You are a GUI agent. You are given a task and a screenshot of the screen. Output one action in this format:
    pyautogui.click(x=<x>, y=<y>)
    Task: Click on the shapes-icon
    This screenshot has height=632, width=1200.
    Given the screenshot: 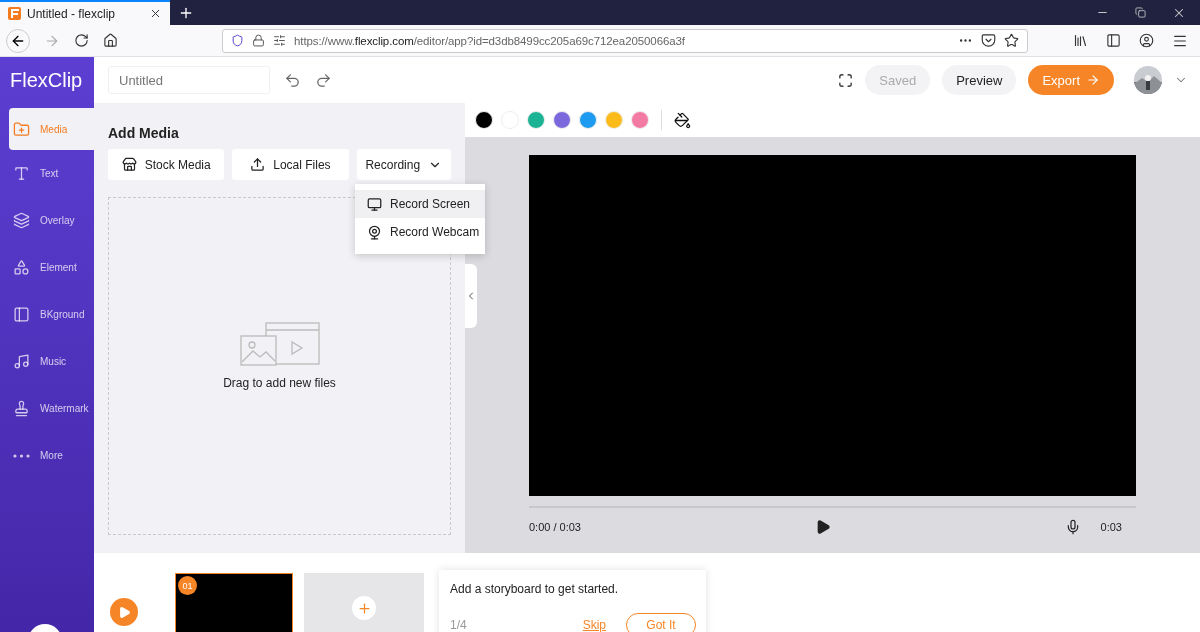 What is the action you would take?
    pyautogui.click(x=21, y=267)
    